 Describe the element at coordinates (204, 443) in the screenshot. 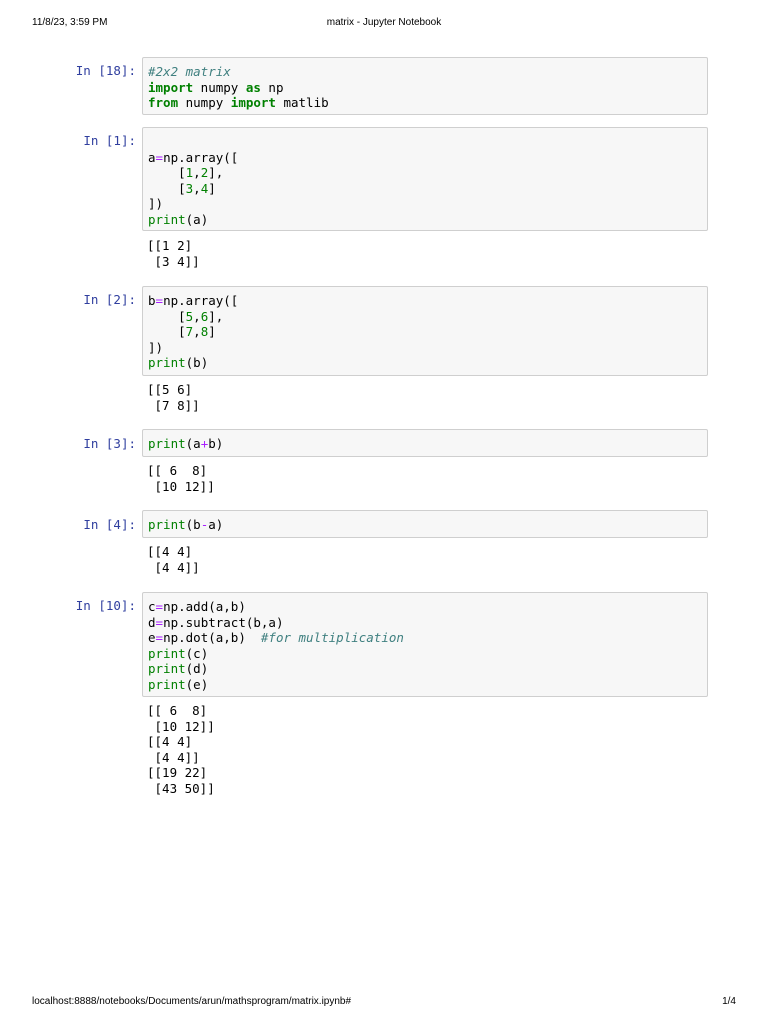

I see `code-token: +` at that location.